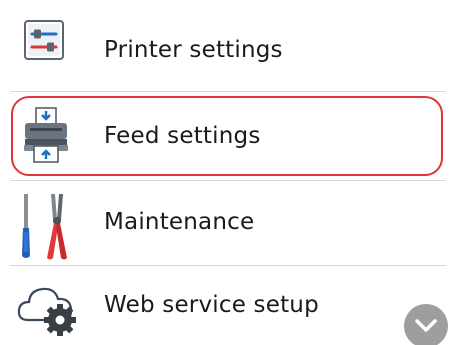 Image resolution: width=456 pixels, height=345 pixels. I want to click on menu-item-label: Web service setup, so click(211, 305).